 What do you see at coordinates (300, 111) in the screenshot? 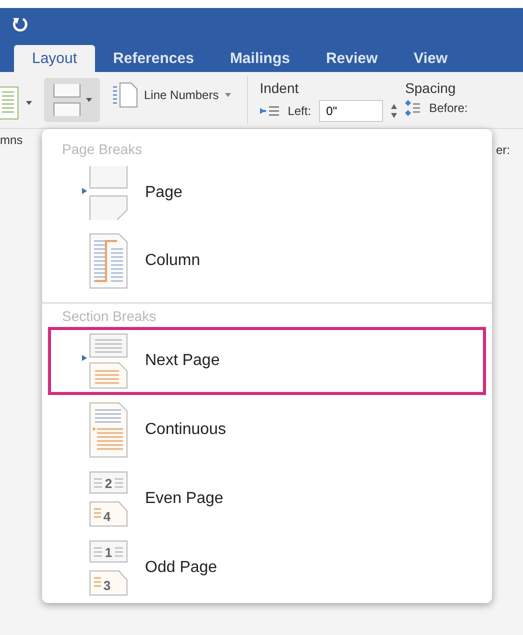
I see `left-label: Left:` at bounding box center [300, 111].